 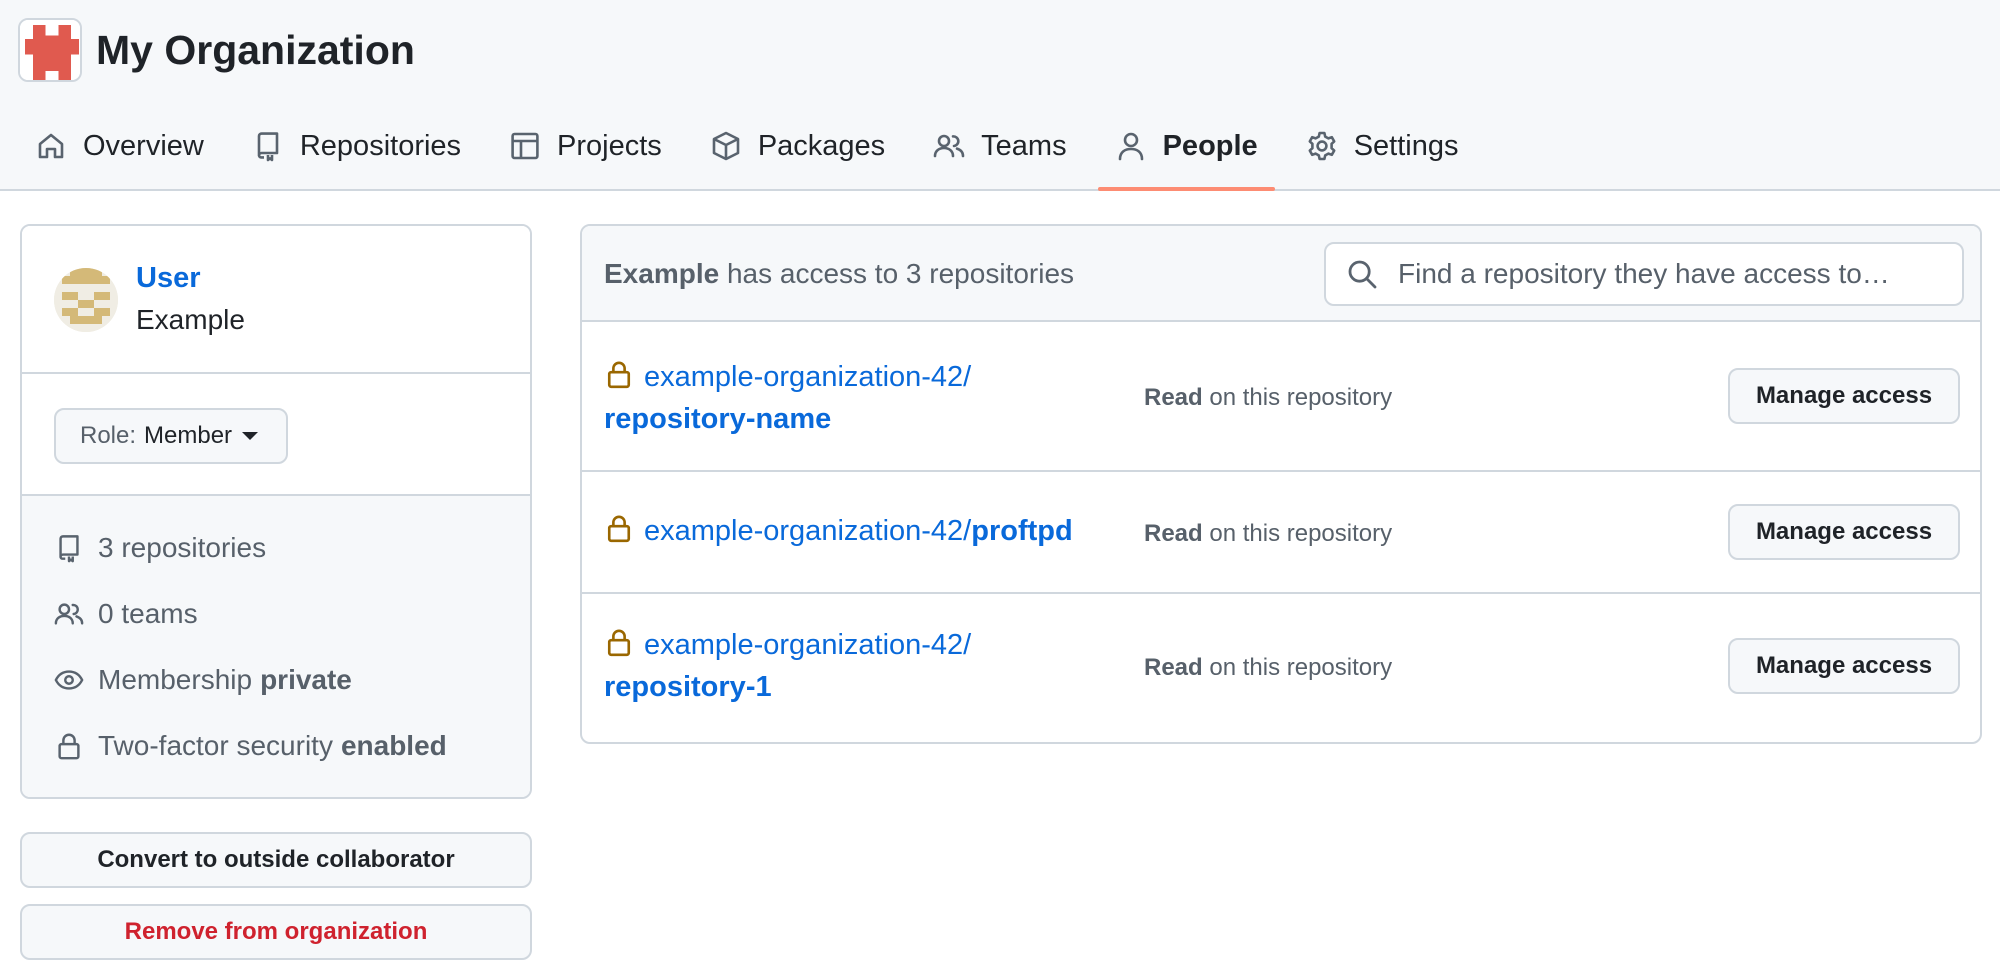 What do you see at coordinates (1362, 274) in the screenshot?
I see `search-icon` at bounding box center [1362, 274].